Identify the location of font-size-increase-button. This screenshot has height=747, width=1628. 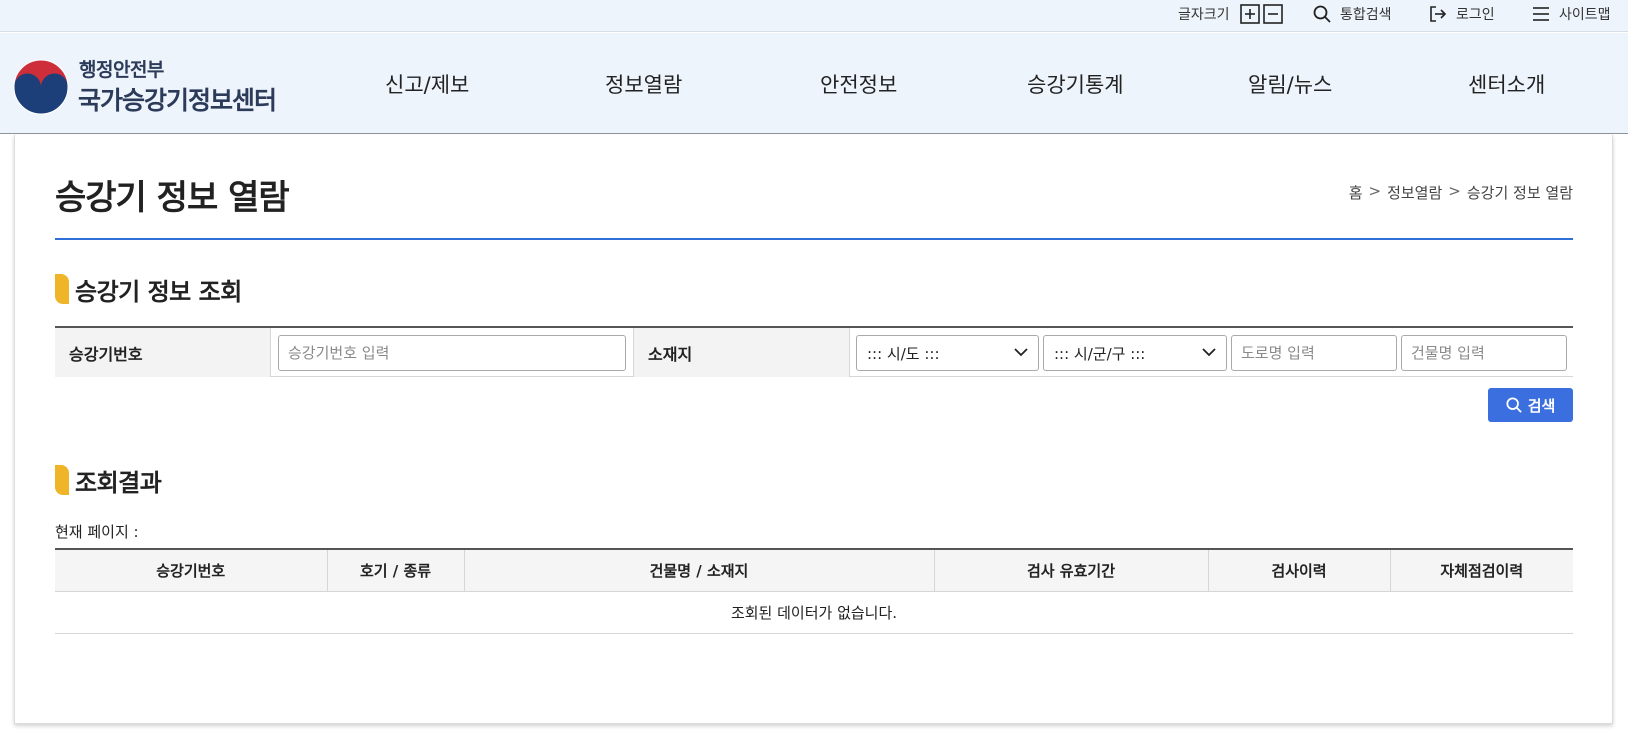
(1250, 14).